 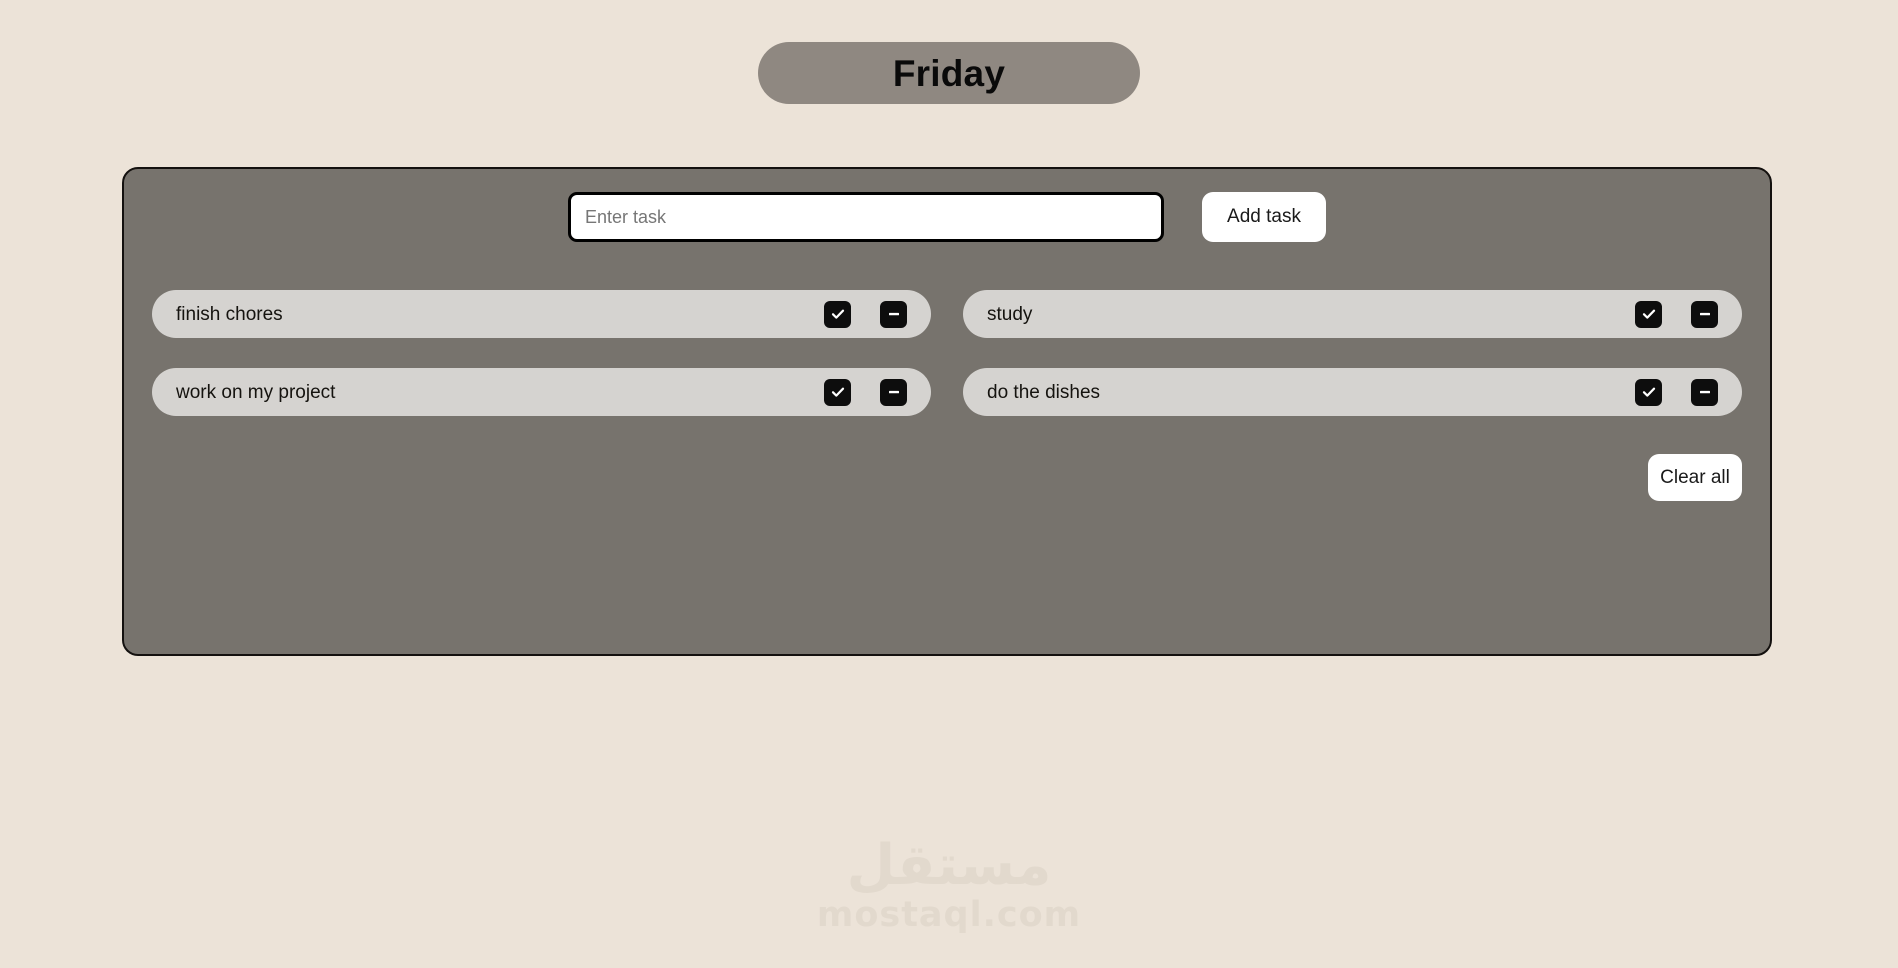 I want to click on watermark: مستقل mostaql.com, so click(x=949, y=885).